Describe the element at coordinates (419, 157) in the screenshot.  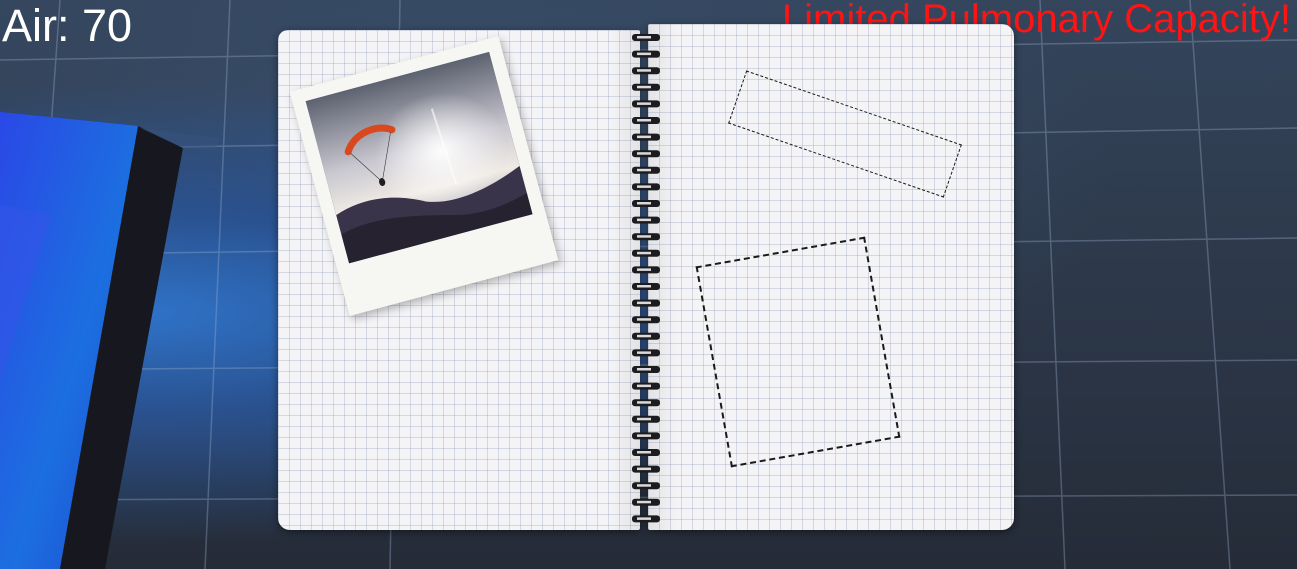
I see `paraglider-photo` at that location.